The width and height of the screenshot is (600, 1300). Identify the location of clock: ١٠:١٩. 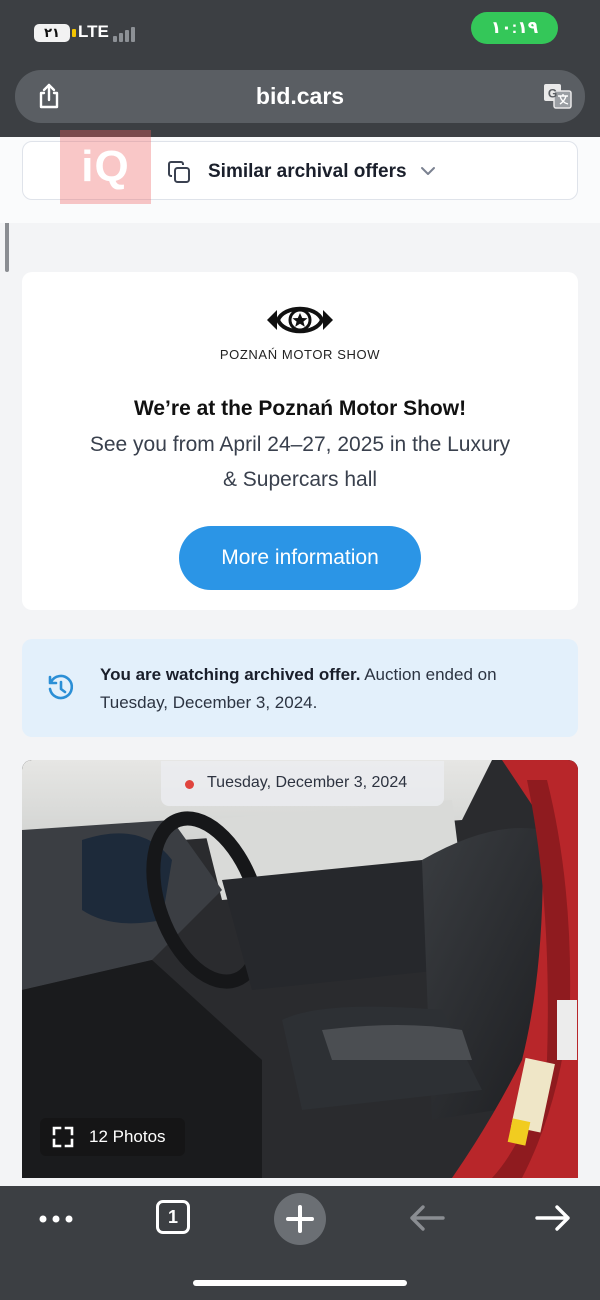
(514, 28).